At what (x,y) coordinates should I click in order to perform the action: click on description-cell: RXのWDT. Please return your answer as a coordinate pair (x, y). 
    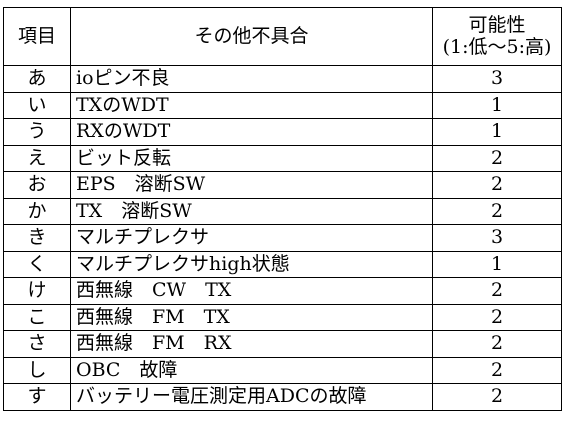
    Looking at the image, I should click on (251, 132).